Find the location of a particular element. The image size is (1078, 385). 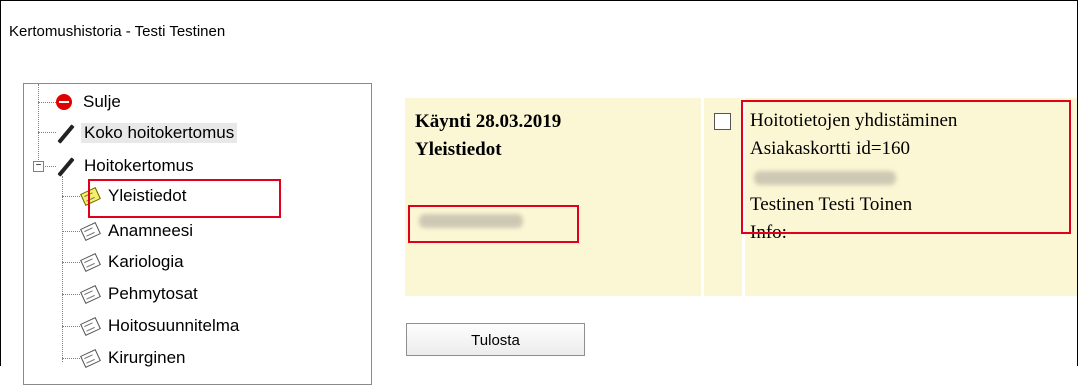

print-button: Tulosta is located at coordinates (495, 339).